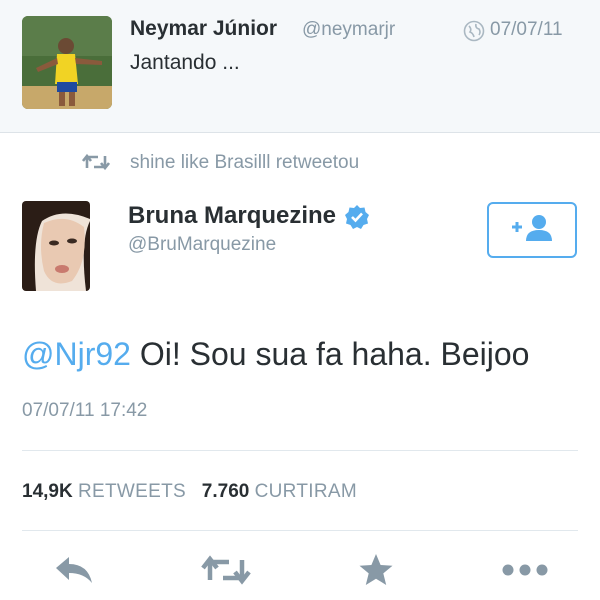  What do you see at coordinates (203, 29) in the screenshot?
I see `parent-author-name: Neymar Júnior` at bounding box center [203, 29].